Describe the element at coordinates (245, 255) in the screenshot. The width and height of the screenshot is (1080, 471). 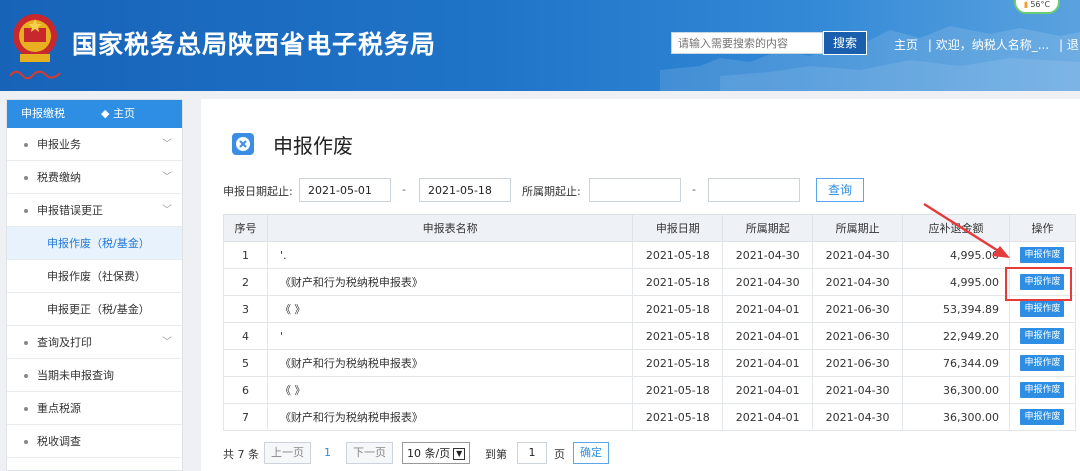
I see `table-cell: 1` at that location.